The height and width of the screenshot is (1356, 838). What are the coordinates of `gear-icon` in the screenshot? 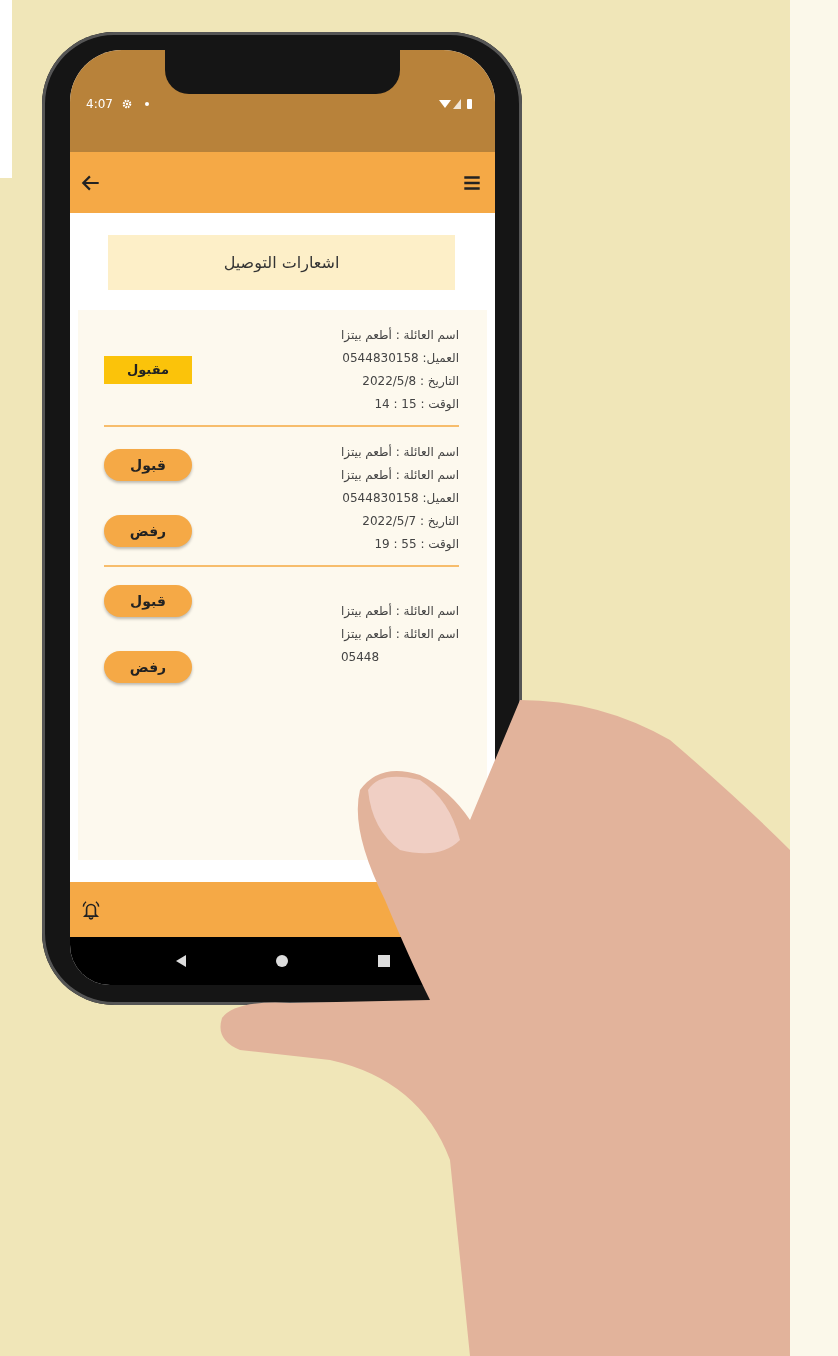 It's located at (126, 104).